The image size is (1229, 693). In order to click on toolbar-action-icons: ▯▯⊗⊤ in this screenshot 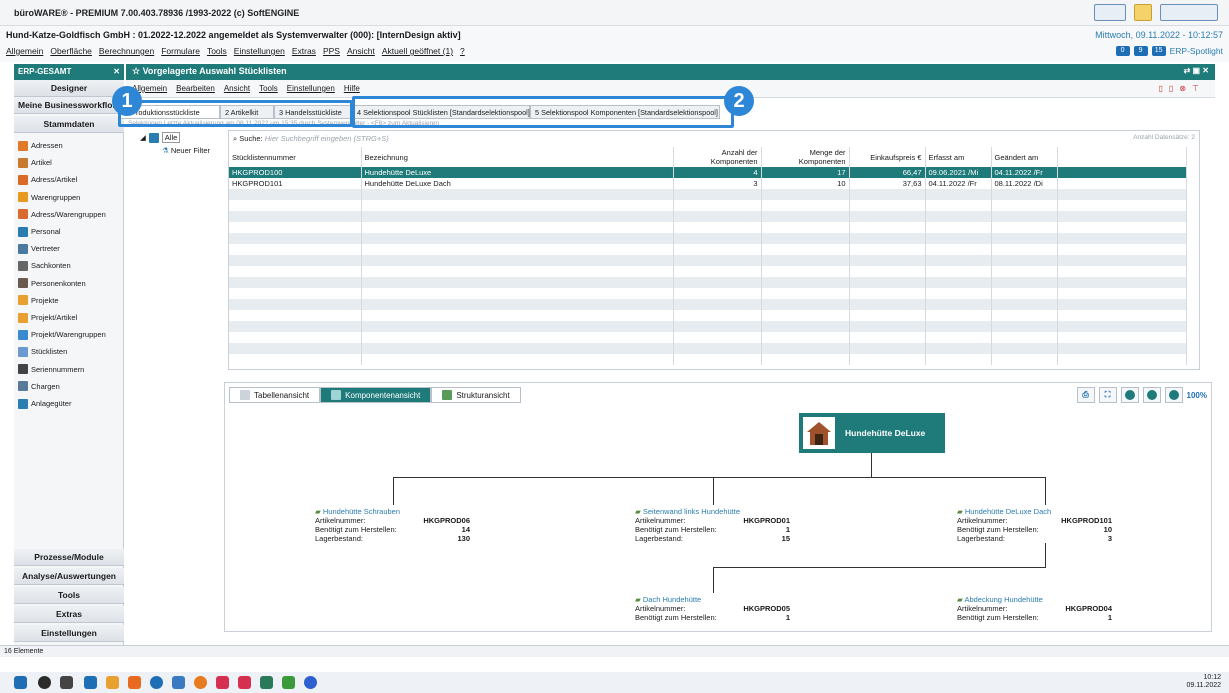, I will do `click(1182, 88)`.